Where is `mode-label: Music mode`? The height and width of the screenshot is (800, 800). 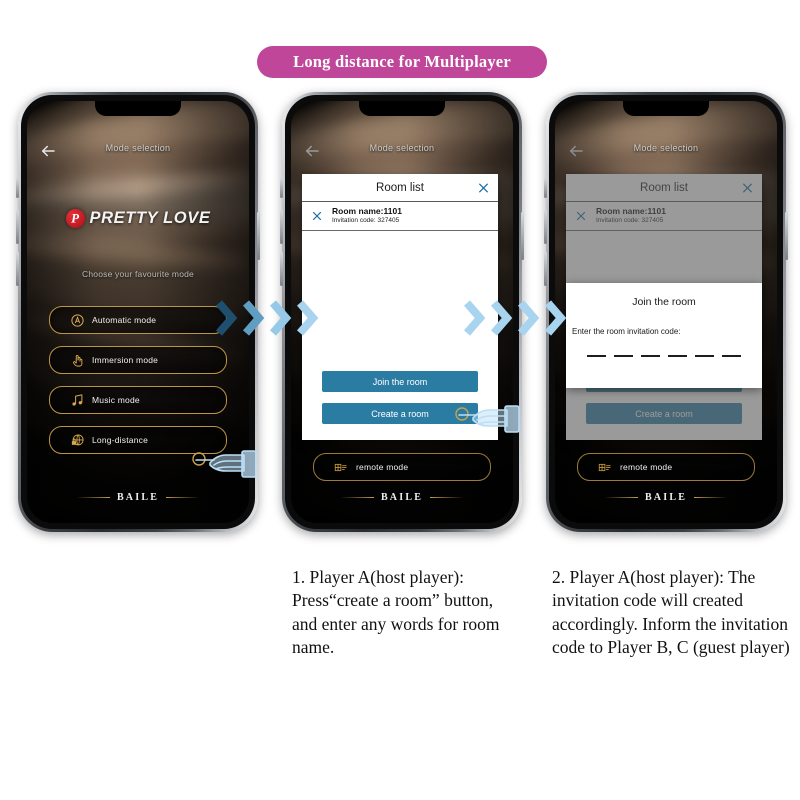 mode-label: Music mode is located at coordinates (116, 400).